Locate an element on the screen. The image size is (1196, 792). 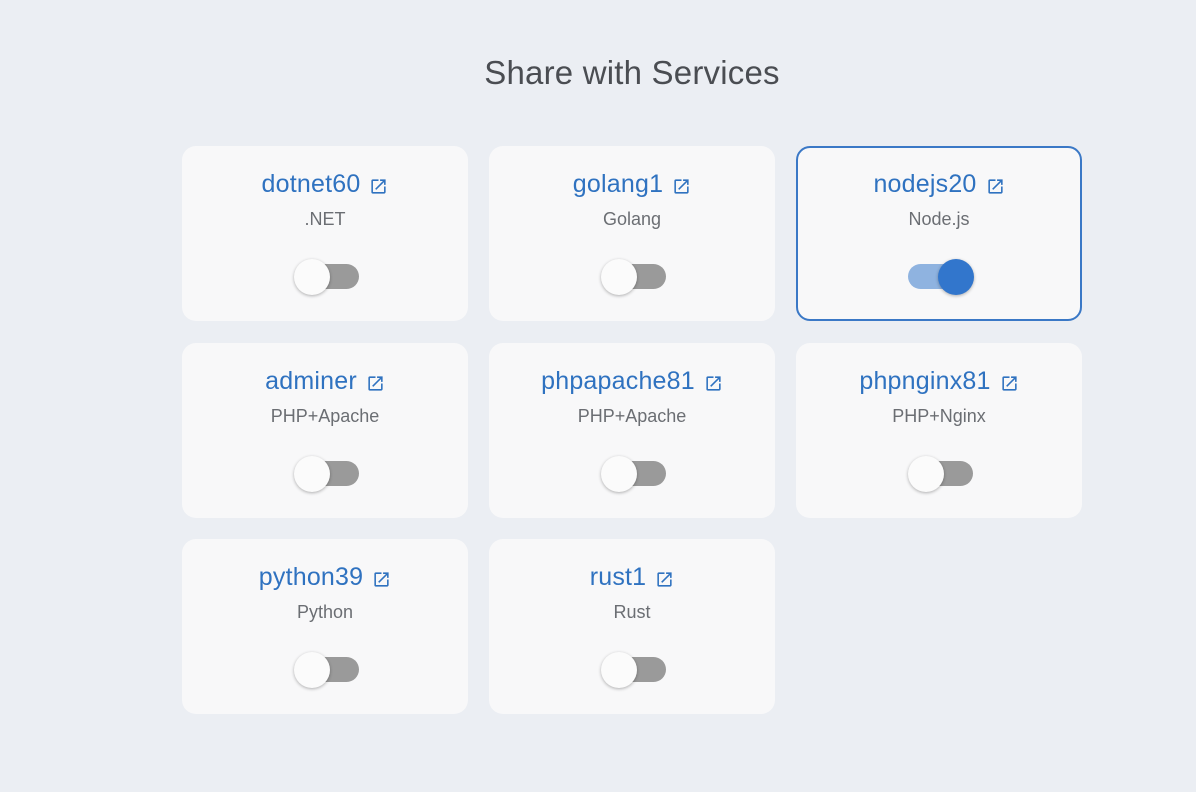
service-type: Rust is located at coordinates (632, 612).